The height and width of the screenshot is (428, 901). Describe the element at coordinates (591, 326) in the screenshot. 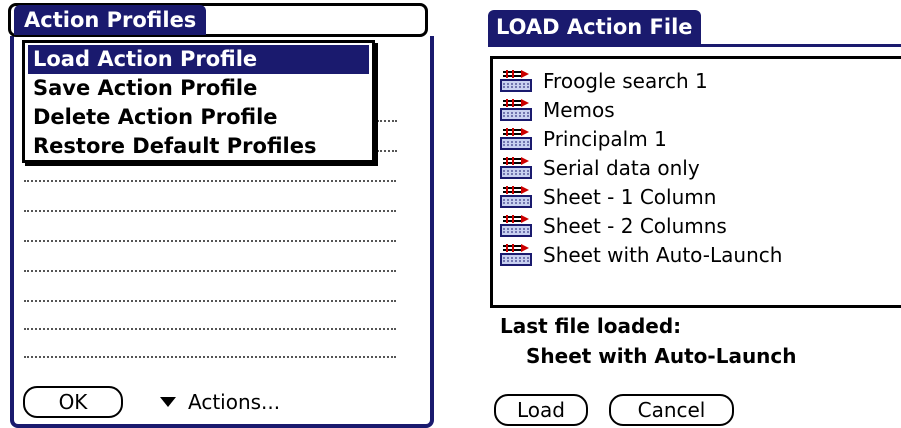

I see `last-file-label: Last file loaded:` at that location.